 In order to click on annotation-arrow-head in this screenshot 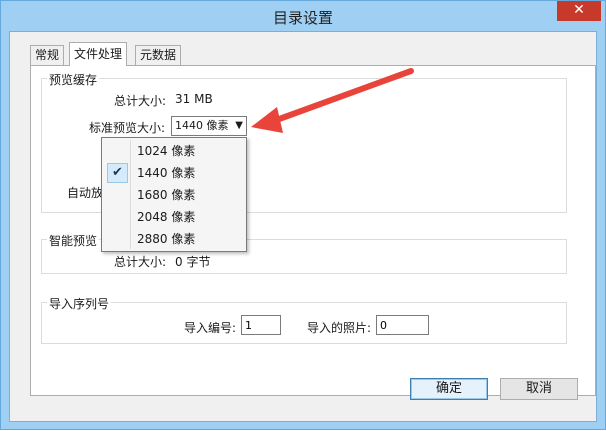, I will do `click(267, 120)`.